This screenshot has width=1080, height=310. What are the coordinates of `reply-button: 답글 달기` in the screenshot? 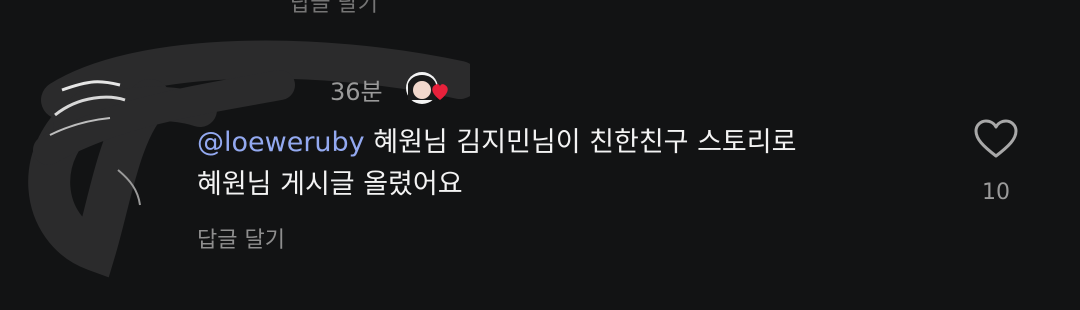 It's located at (241, 238).